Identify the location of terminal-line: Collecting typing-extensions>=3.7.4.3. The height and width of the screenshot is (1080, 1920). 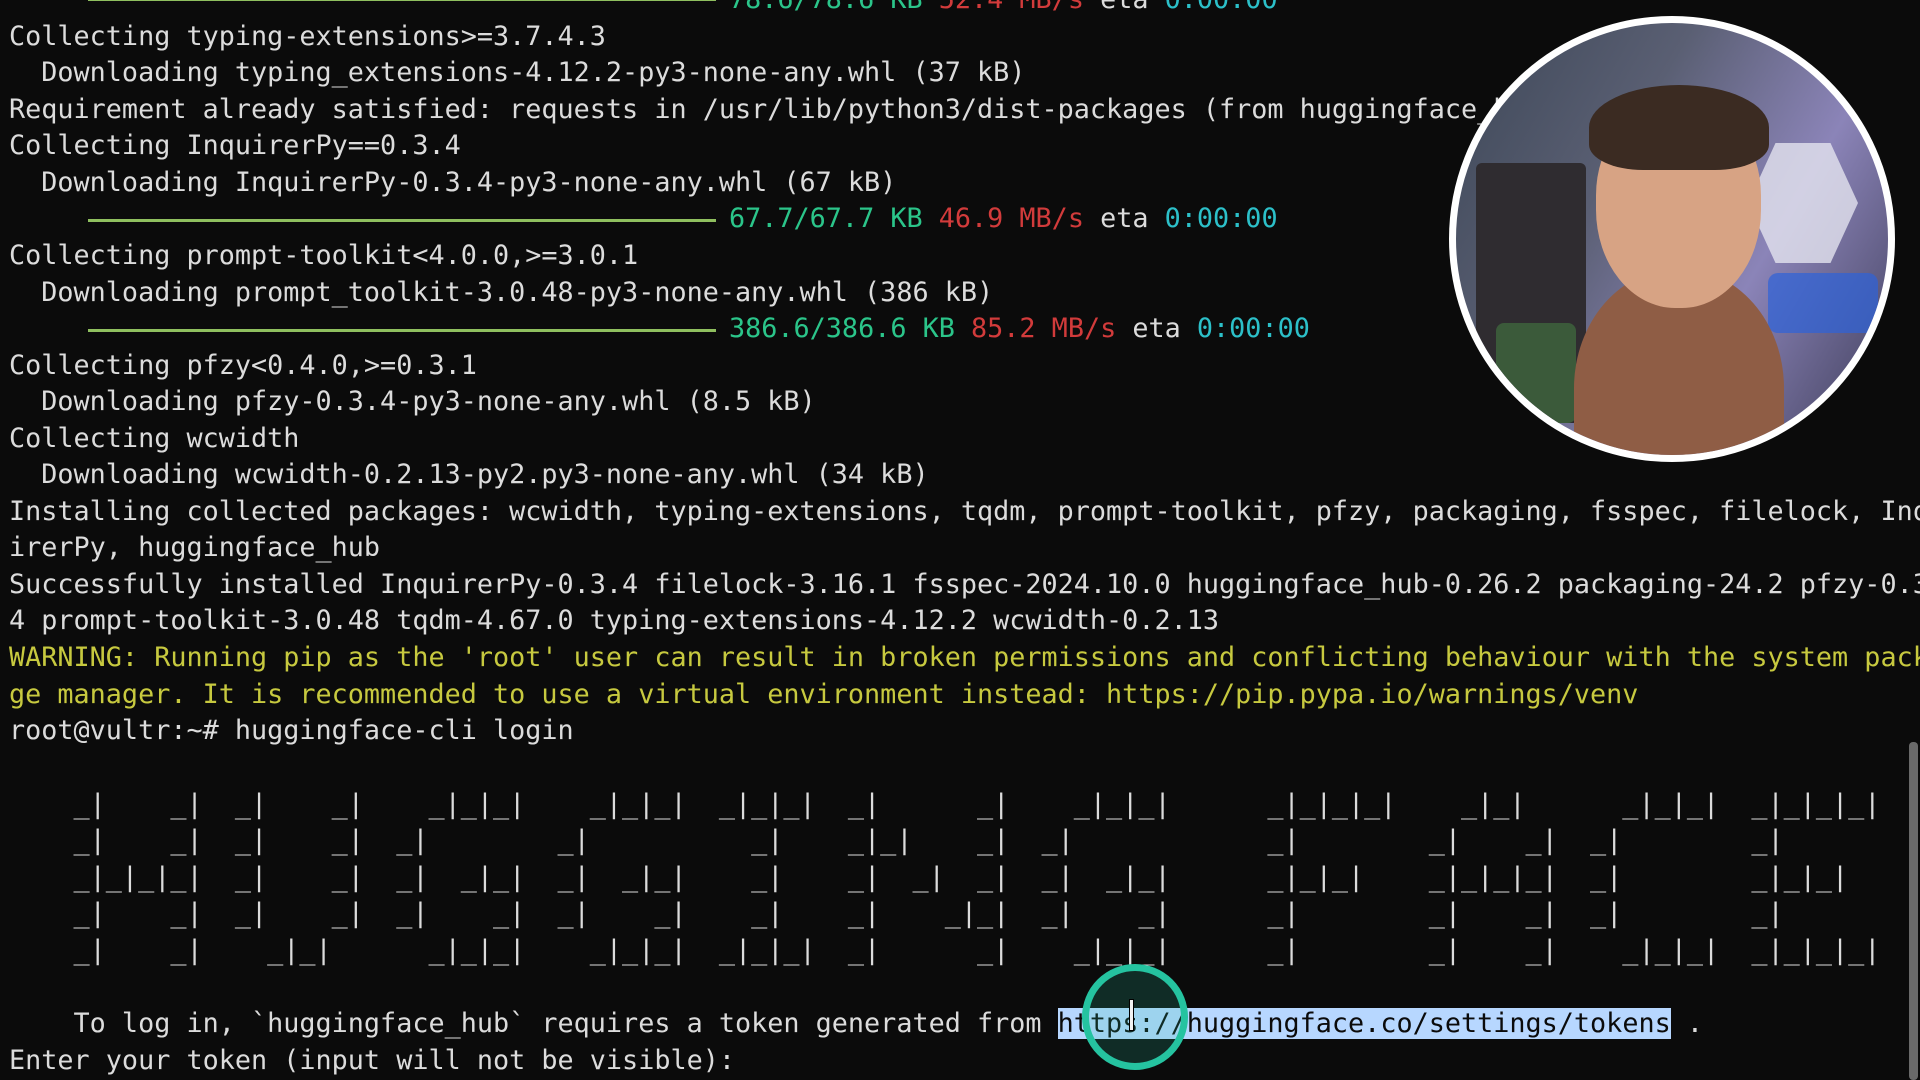
(307, 36).